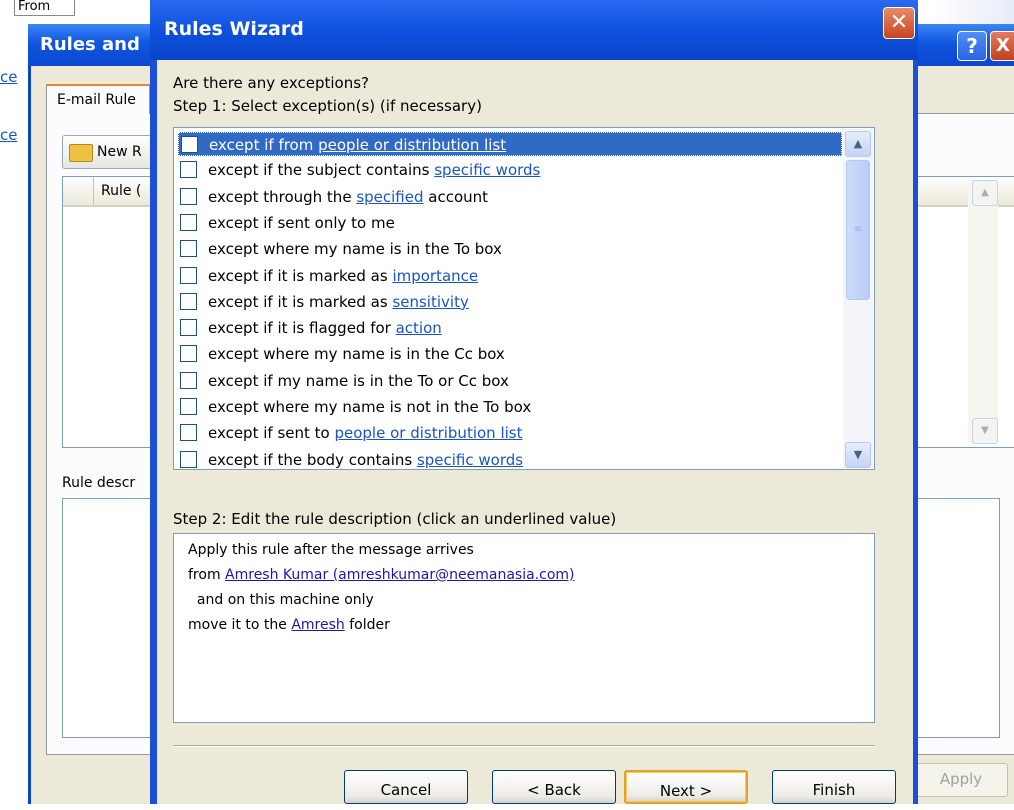 The image size is (1014, 810). I want to click on condition-value-link: specified, so click(389, 197).